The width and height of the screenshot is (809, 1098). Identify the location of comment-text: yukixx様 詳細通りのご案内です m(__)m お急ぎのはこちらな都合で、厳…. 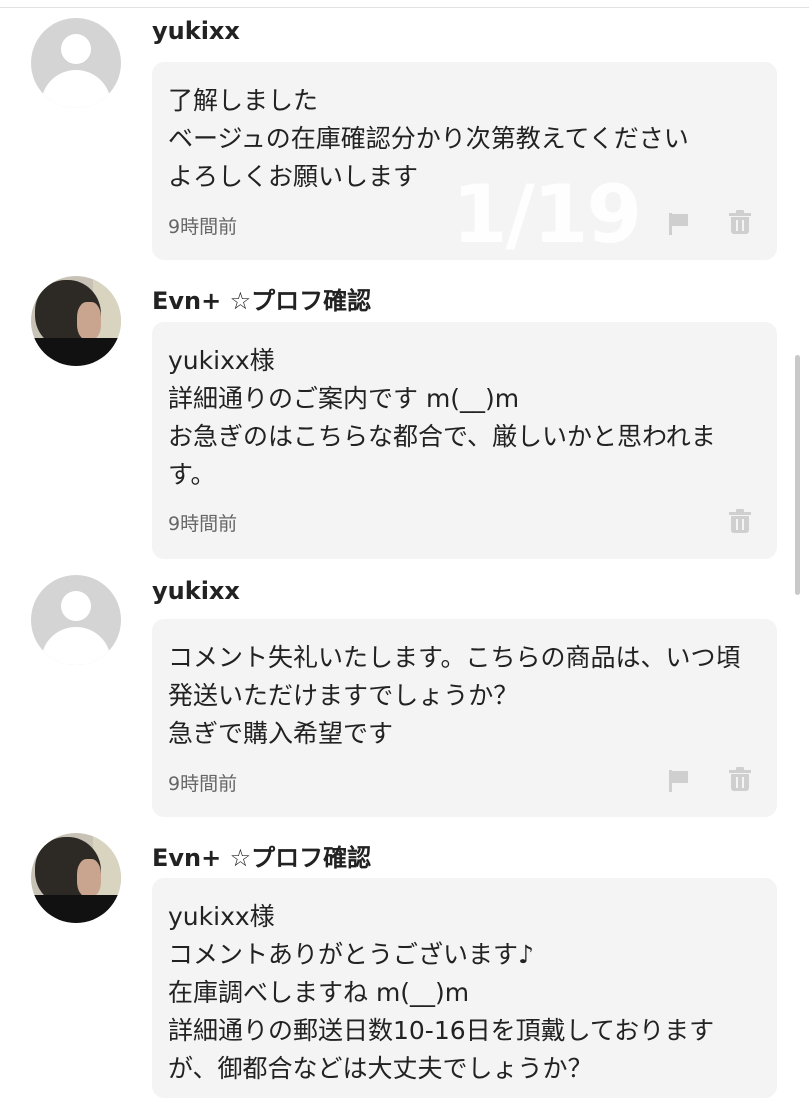
(442, 417).